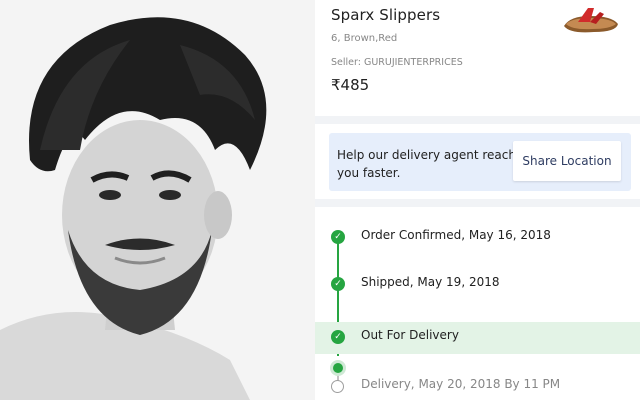  I want to click on slipper-icon, so click(591, 21).